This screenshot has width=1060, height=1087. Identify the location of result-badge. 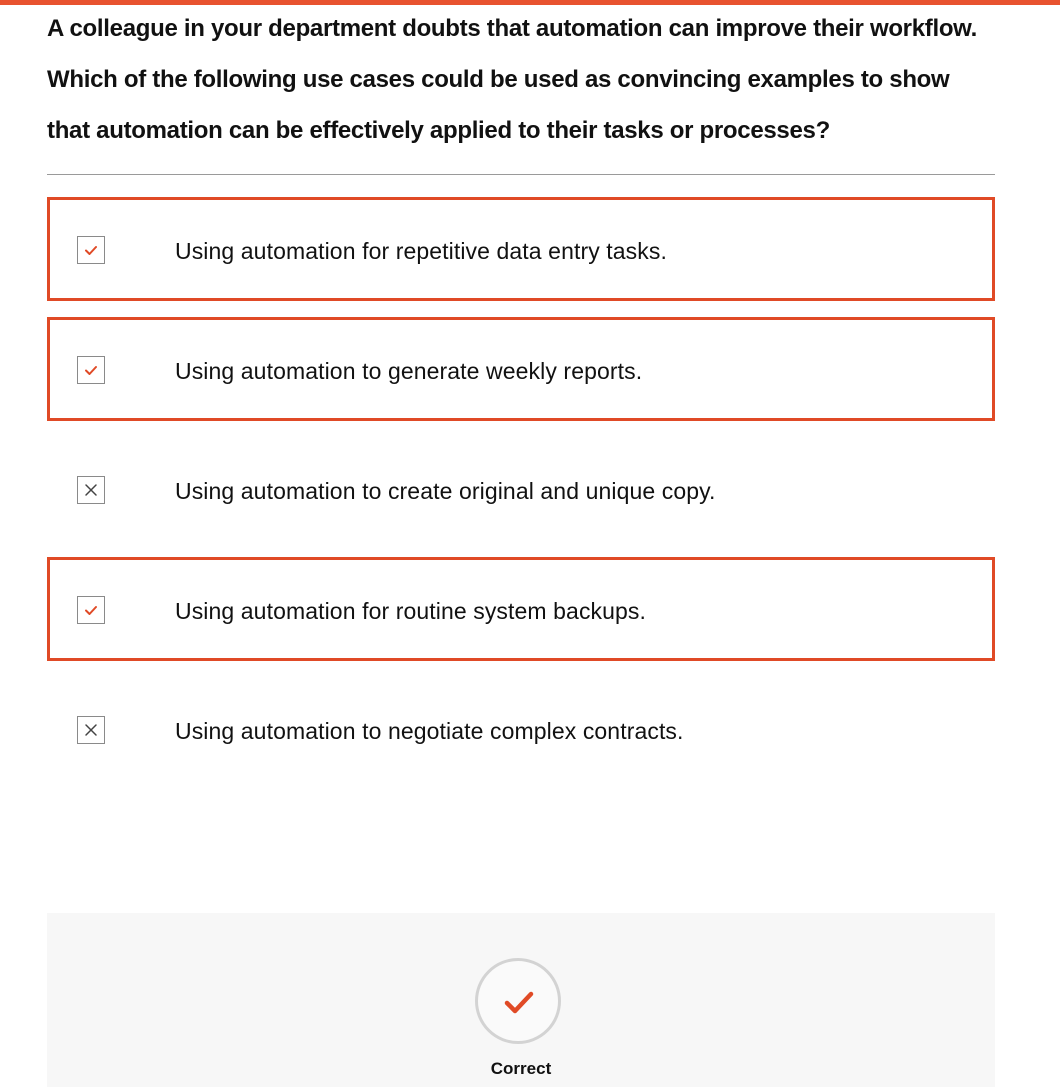
(518, 1001).